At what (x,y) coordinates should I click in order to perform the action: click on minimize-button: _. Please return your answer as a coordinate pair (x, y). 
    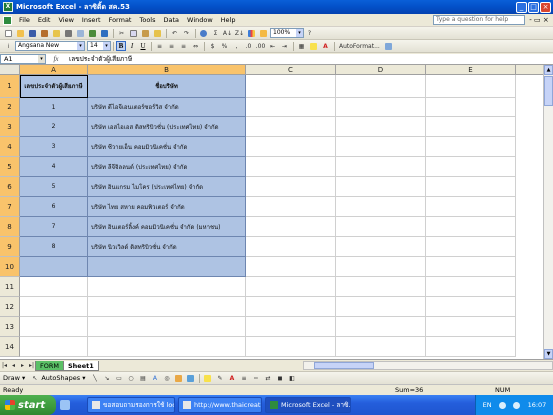
    Looking at the image, I should click on (521, 7).